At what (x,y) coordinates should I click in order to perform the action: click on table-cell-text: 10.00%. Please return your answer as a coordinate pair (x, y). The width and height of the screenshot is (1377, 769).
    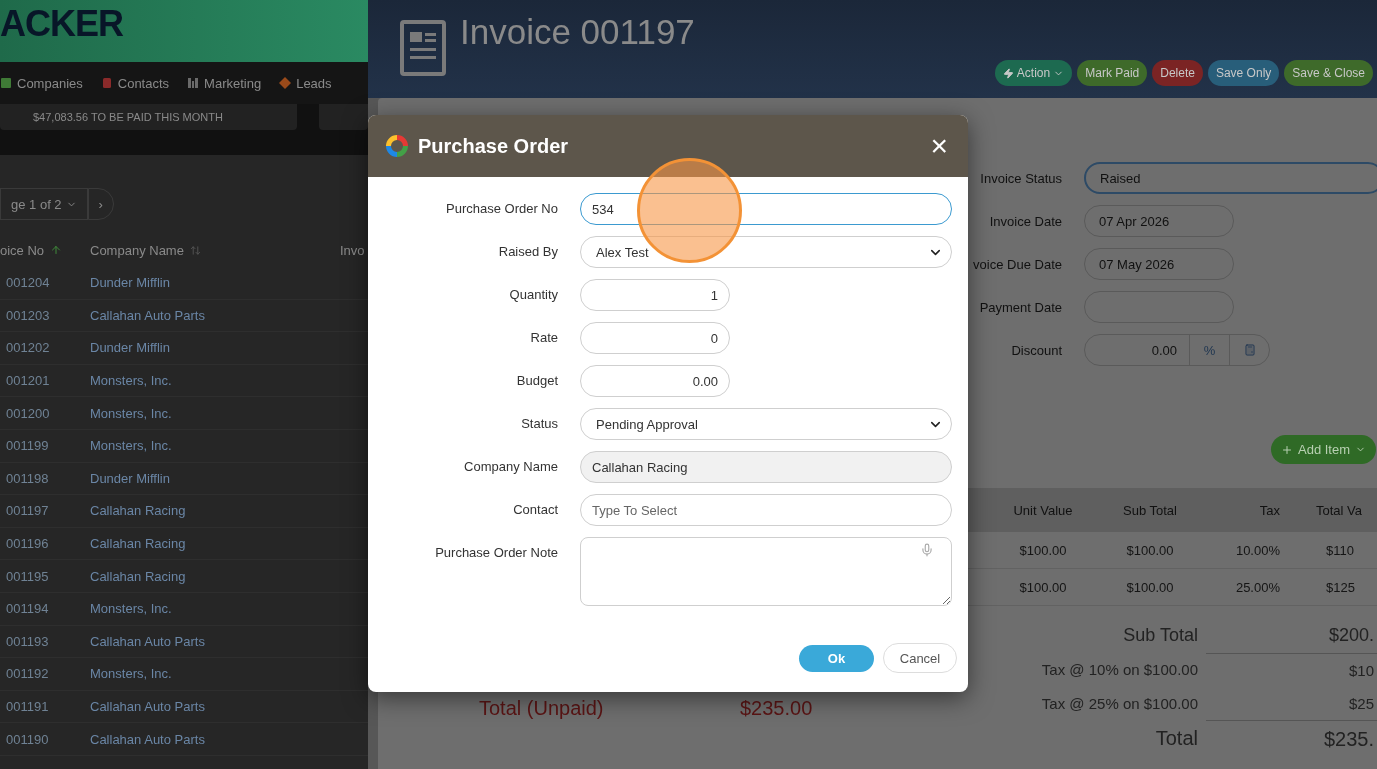
    Looking at the image, I should click on (1257, 550).